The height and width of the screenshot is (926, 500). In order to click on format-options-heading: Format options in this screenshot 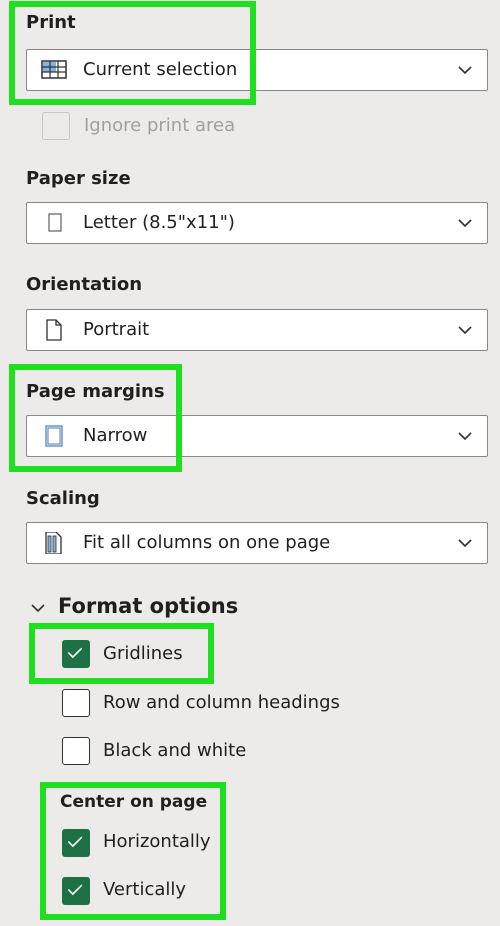, I will do `click(148, 606)`.